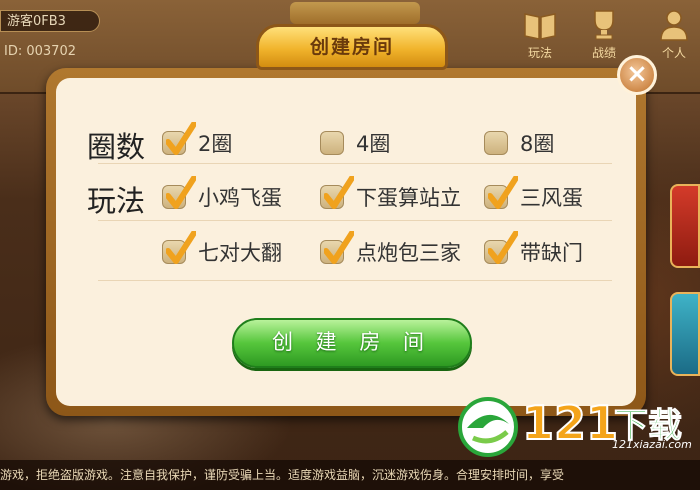 The image size is (700, 490). What do you see at coordinates (50, 21) in the screenshot?
I see `player-name: 游客0FB3` at bounding box center [50, 21].